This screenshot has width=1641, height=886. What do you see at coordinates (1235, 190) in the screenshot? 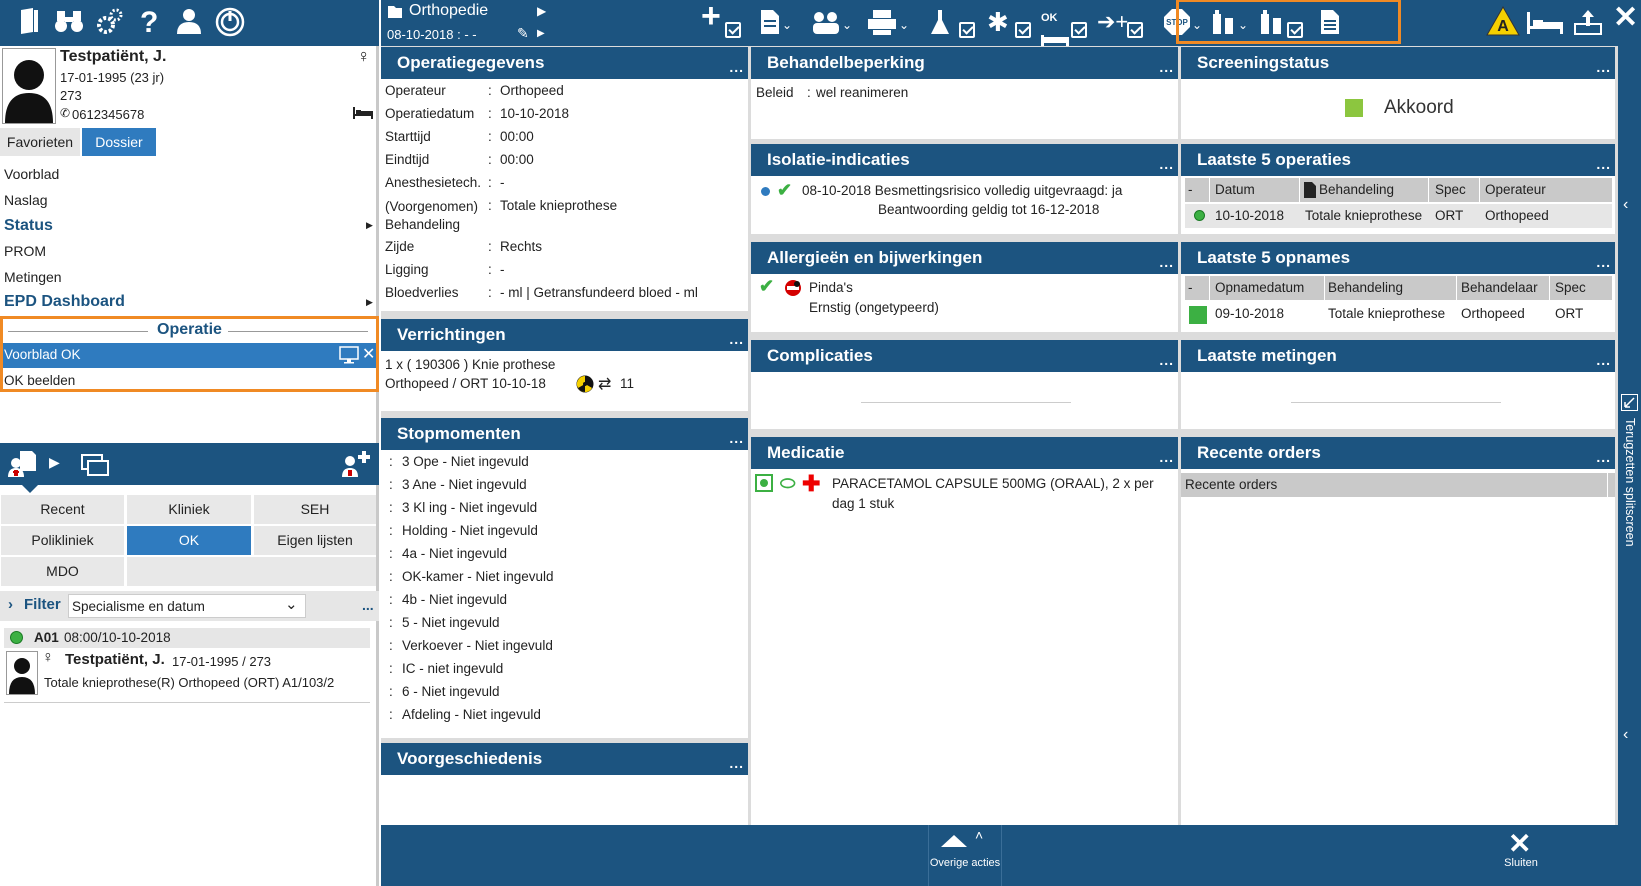
I see `col-header: Datum` at bounding box center [1235, 190].